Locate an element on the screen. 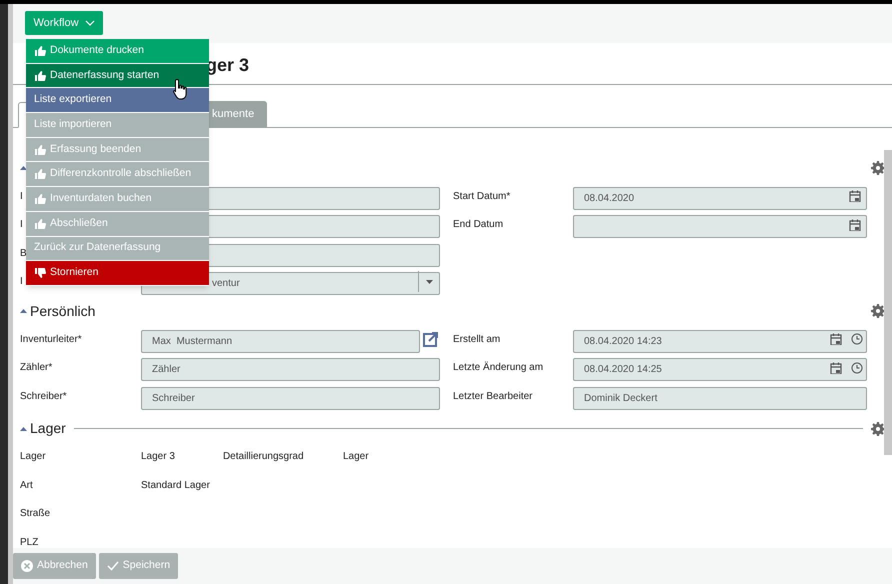 Image resolution: width=892 pixels, height=584 pixels. thumbs-down-icon is located at coordinates (40, 273).